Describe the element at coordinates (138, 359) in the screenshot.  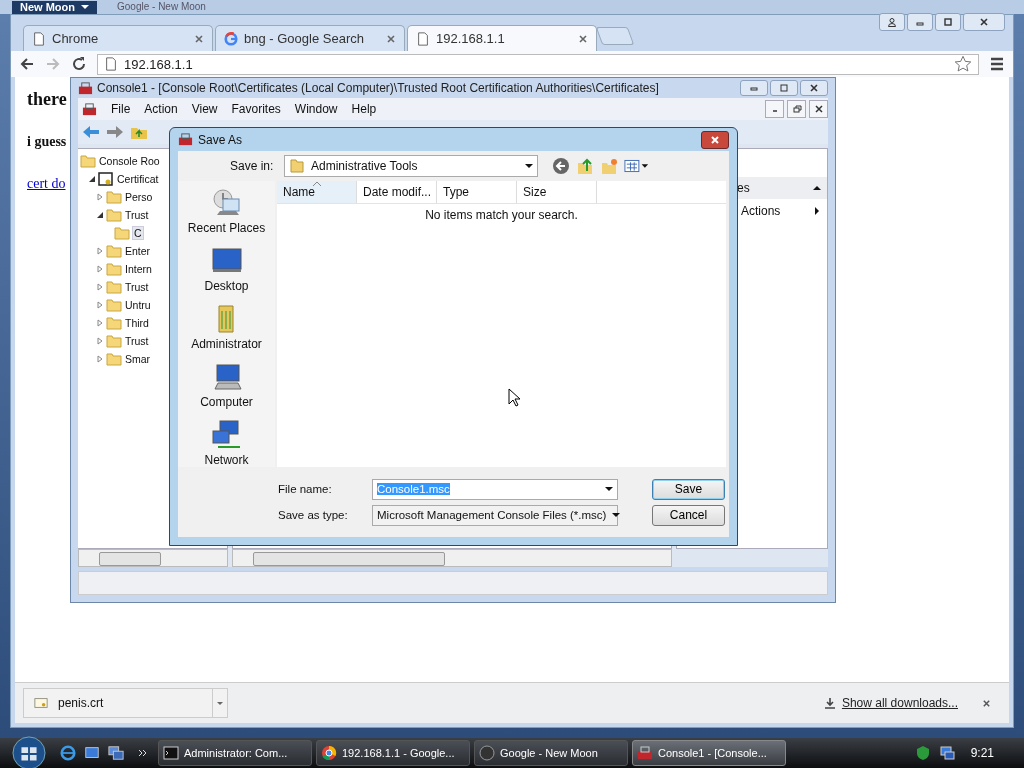
I see `tree-item: Smar` at that location.